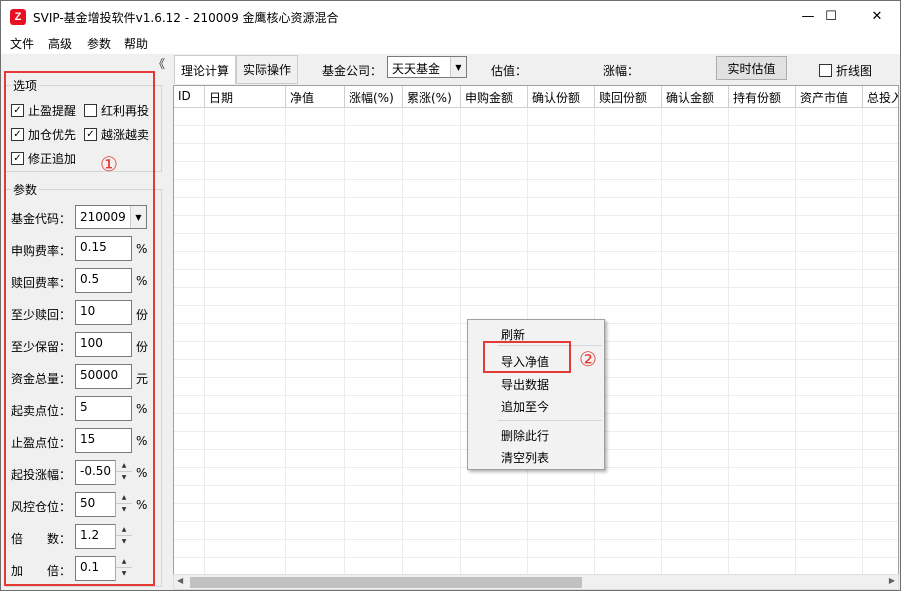  I want to click on column-header-date: 日期, so click(245, 97).